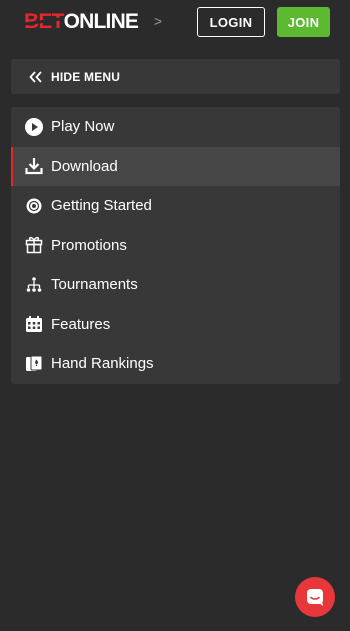  Describe the element at coordinates (175, 127) in the screenshot. I see `menu-item-play-now: Play Now` at that location.